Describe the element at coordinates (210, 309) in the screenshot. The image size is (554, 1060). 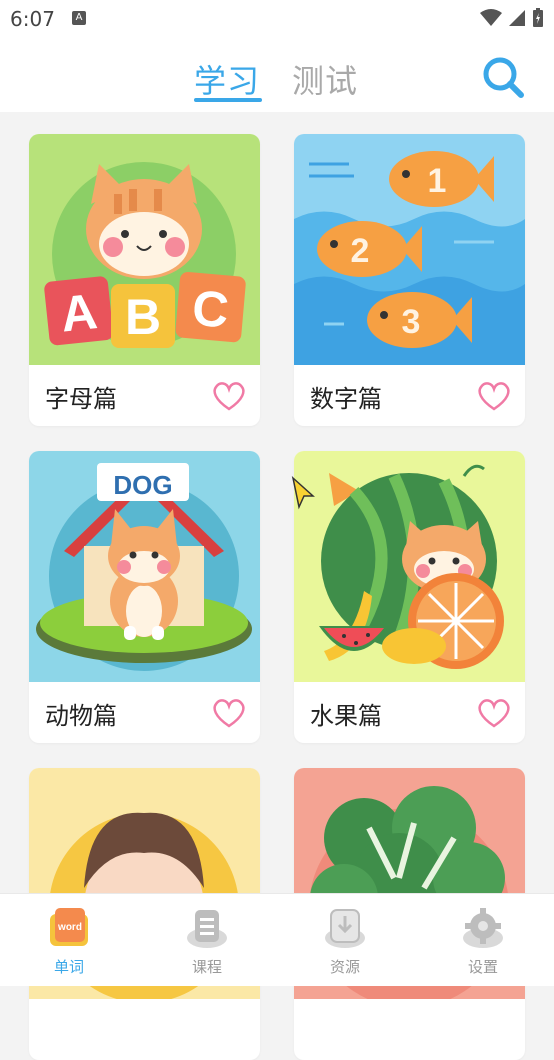
I see `block-letter-c: C` at that location.